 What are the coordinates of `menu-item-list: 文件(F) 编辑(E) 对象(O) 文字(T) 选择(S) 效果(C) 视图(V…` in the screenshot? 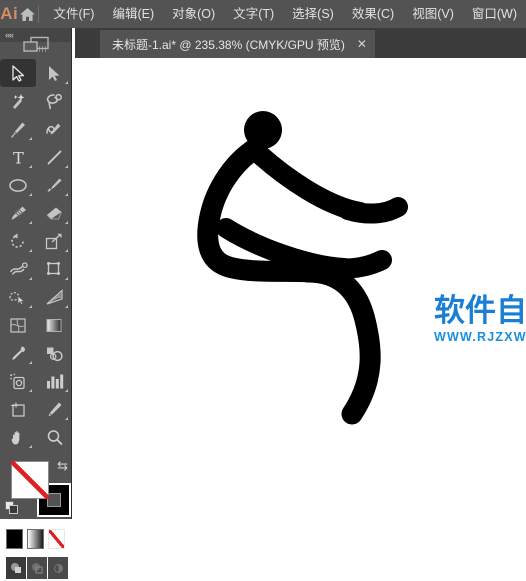 It's located at (285, 14).